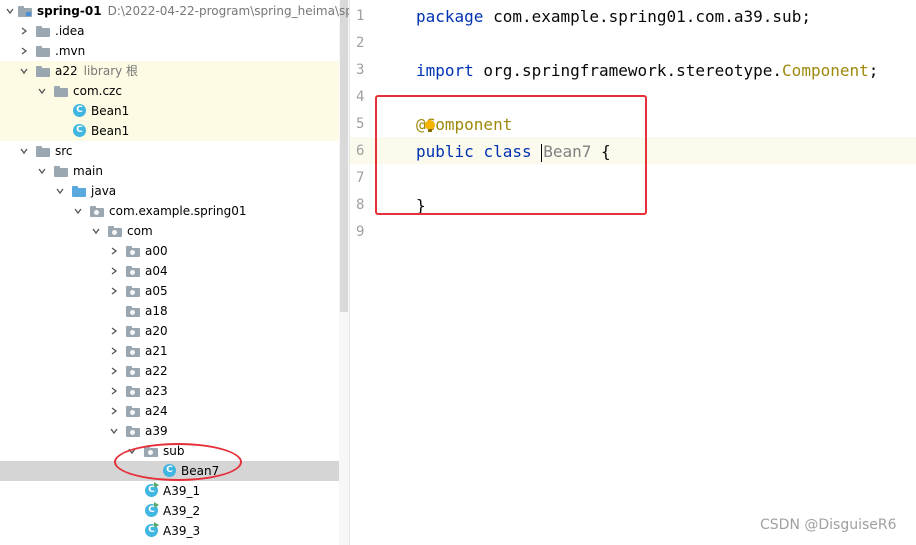 The height and width of the screenshot is (545, 916). I want to click on tree-item-label: a00, so click(156, 251).